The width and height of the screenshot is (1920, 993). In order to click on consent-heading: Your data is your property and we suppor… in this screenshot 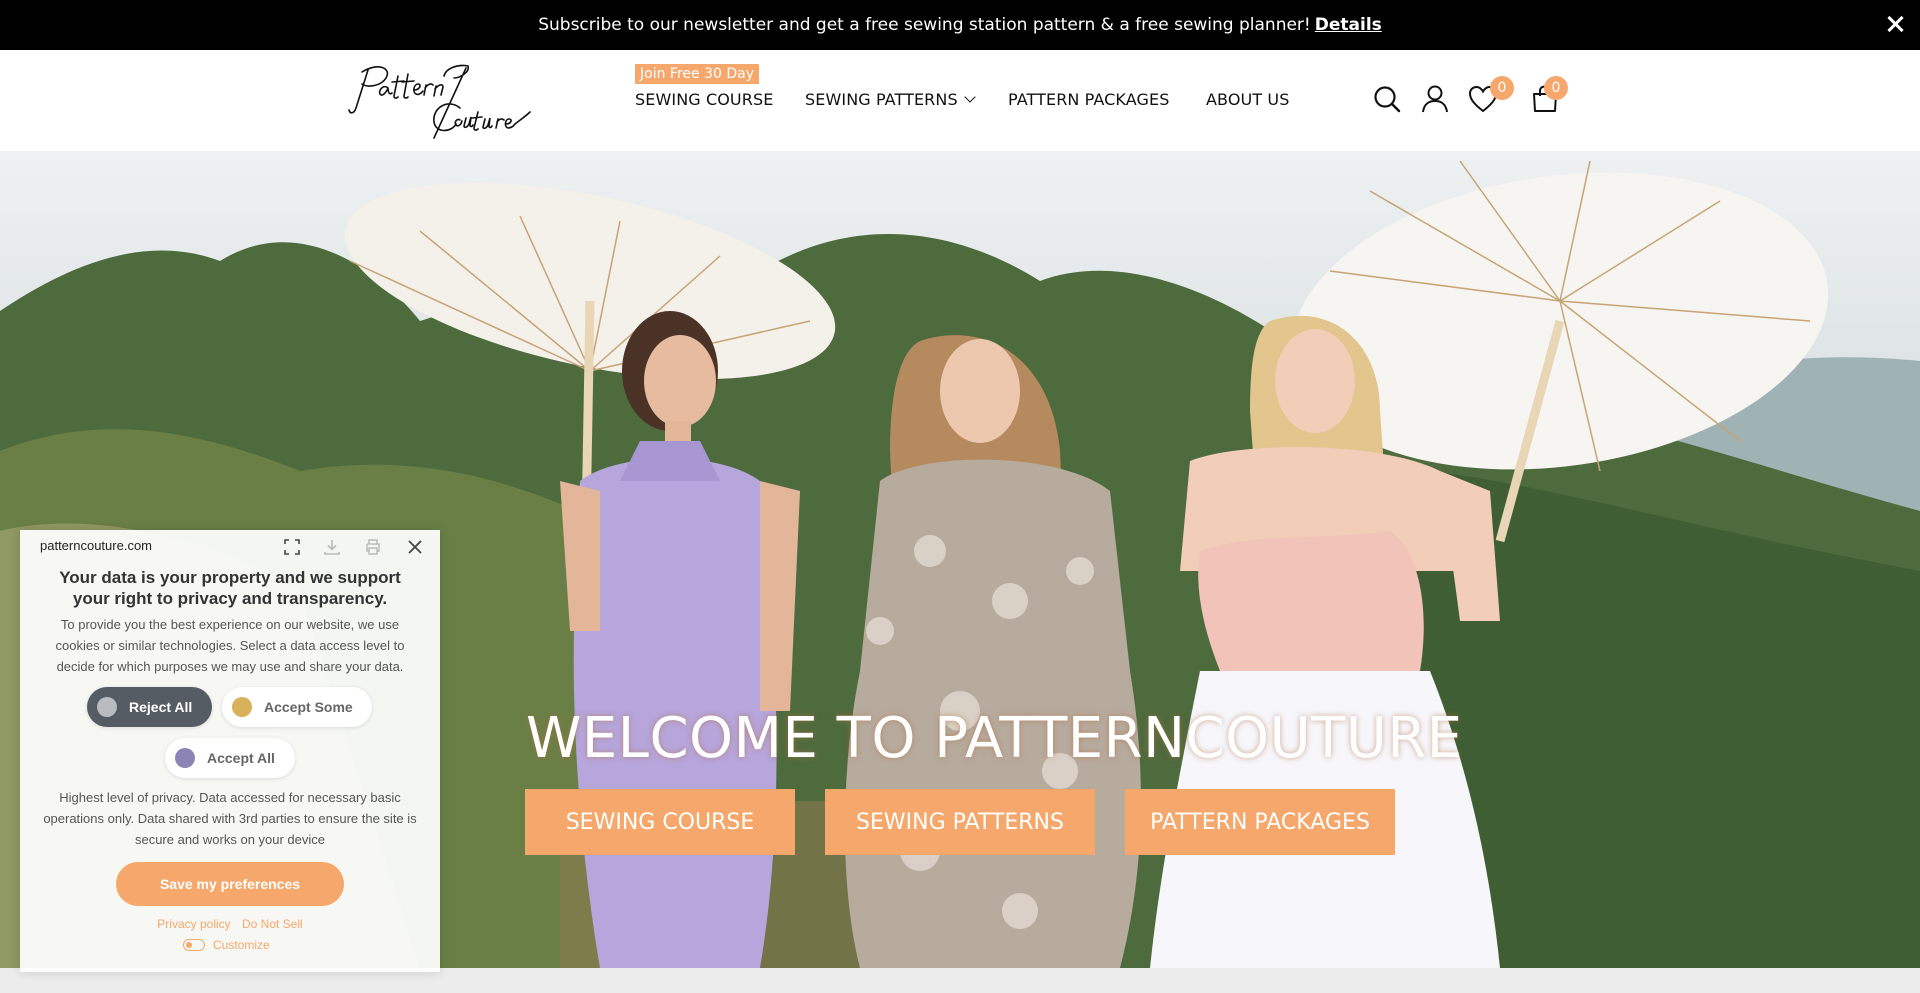, I will do `click(230, 588)`.